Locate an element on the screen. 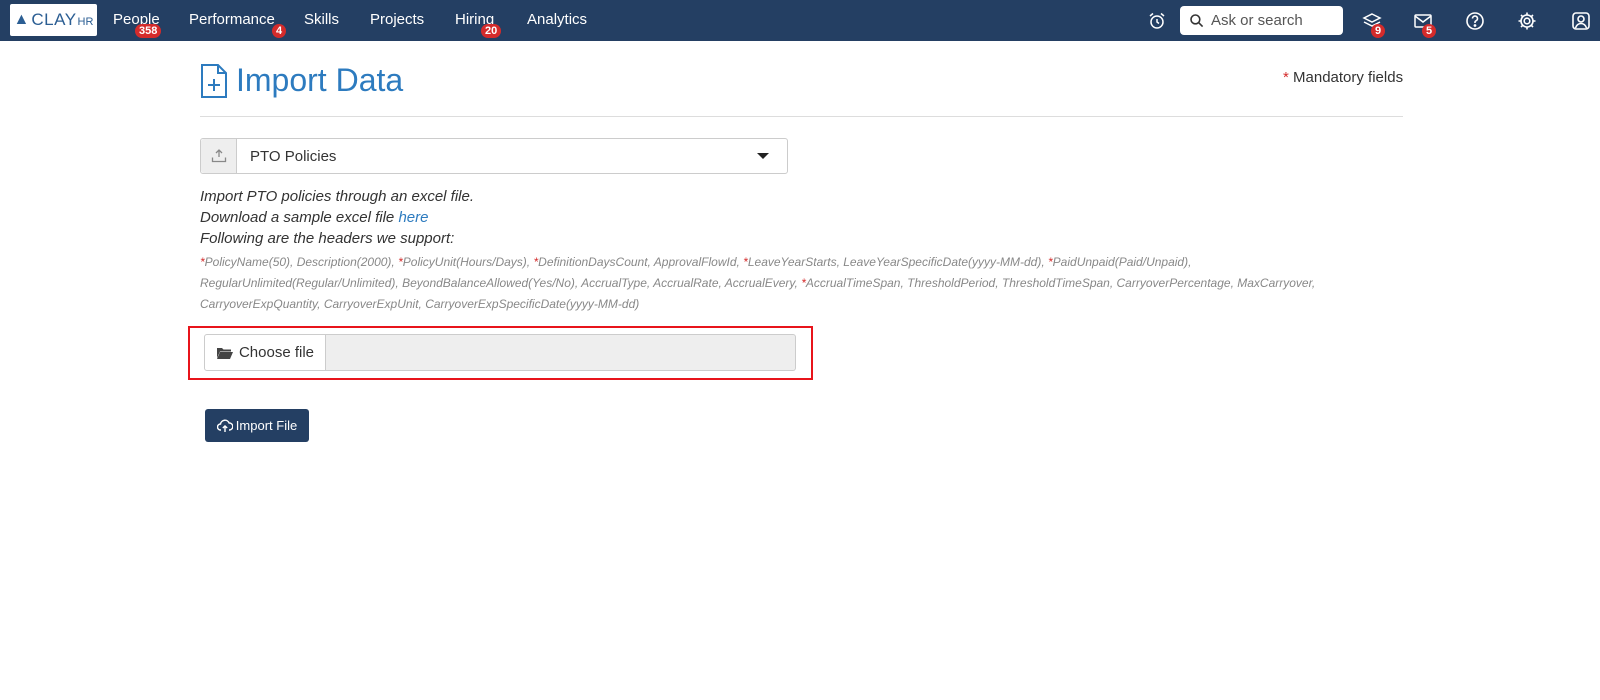 The image size is (1600, 700). help-icon is located at coordinates (1475, 21).